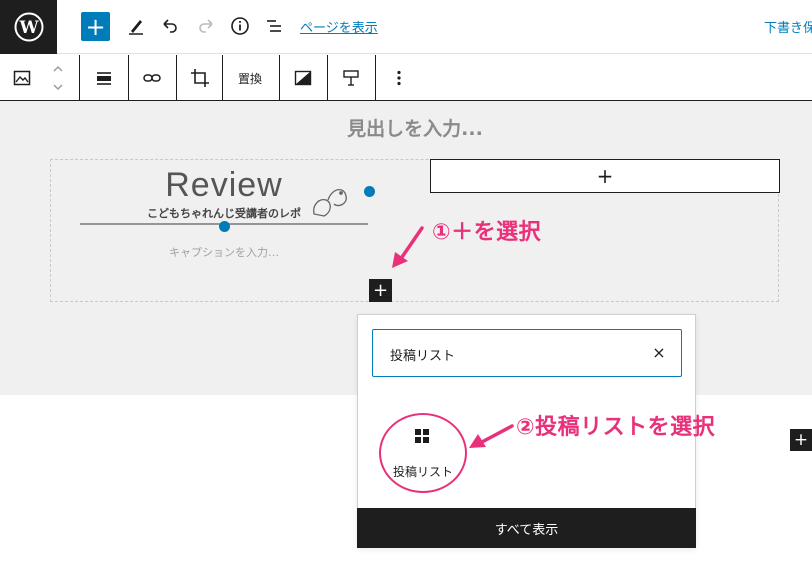  Describe the element at coordinates (423, 453) in the screenshot. I see `block-result-query-loop` at that location.